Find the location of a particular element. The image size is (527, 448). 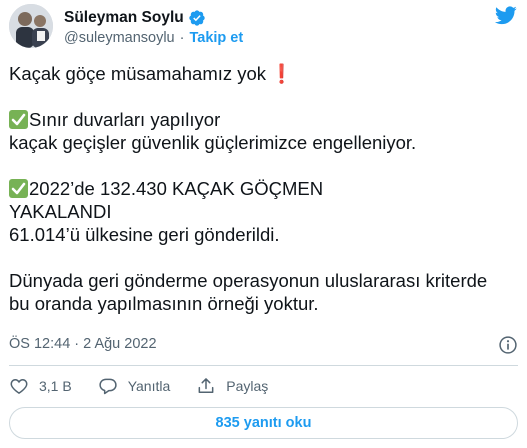

share-icon is located at coordinates (206, 385).